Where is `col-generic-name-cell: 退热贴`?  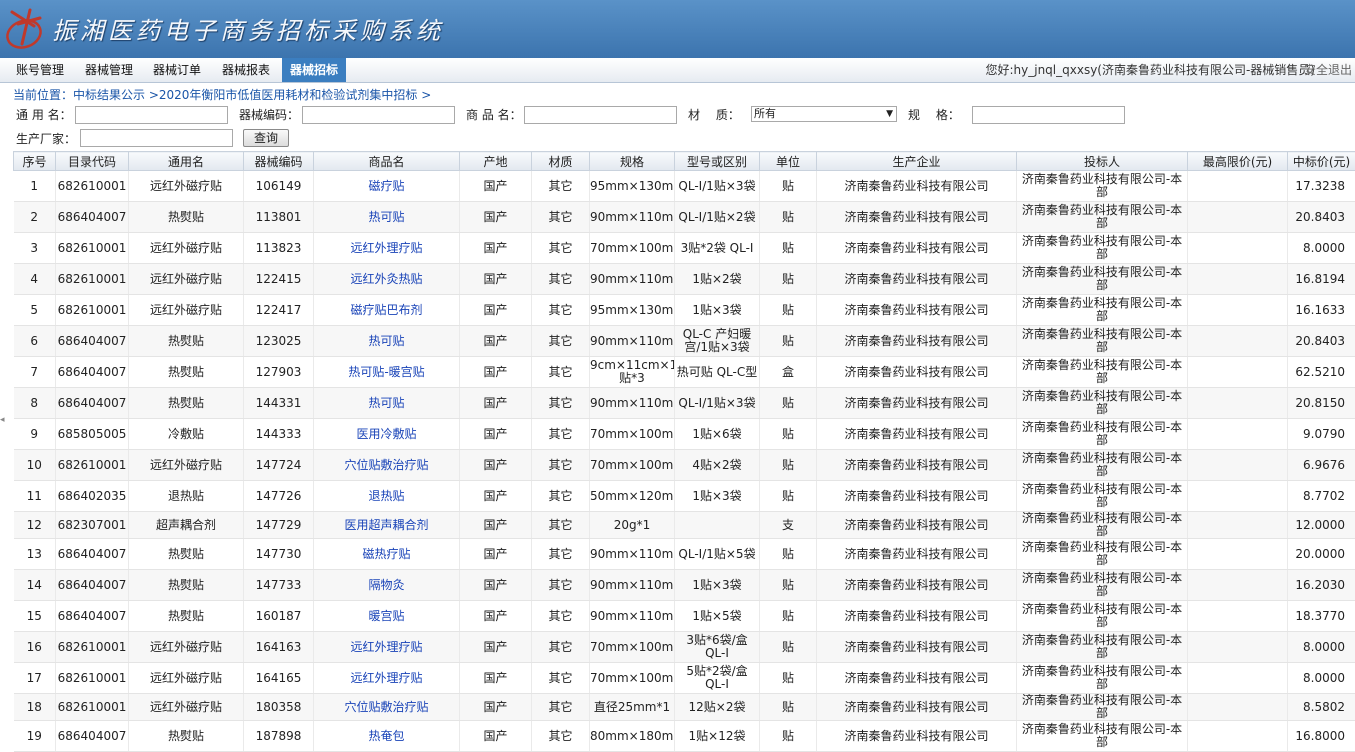
col-generic-name-cell: 退热贴 is located at coordinates (186, 496).